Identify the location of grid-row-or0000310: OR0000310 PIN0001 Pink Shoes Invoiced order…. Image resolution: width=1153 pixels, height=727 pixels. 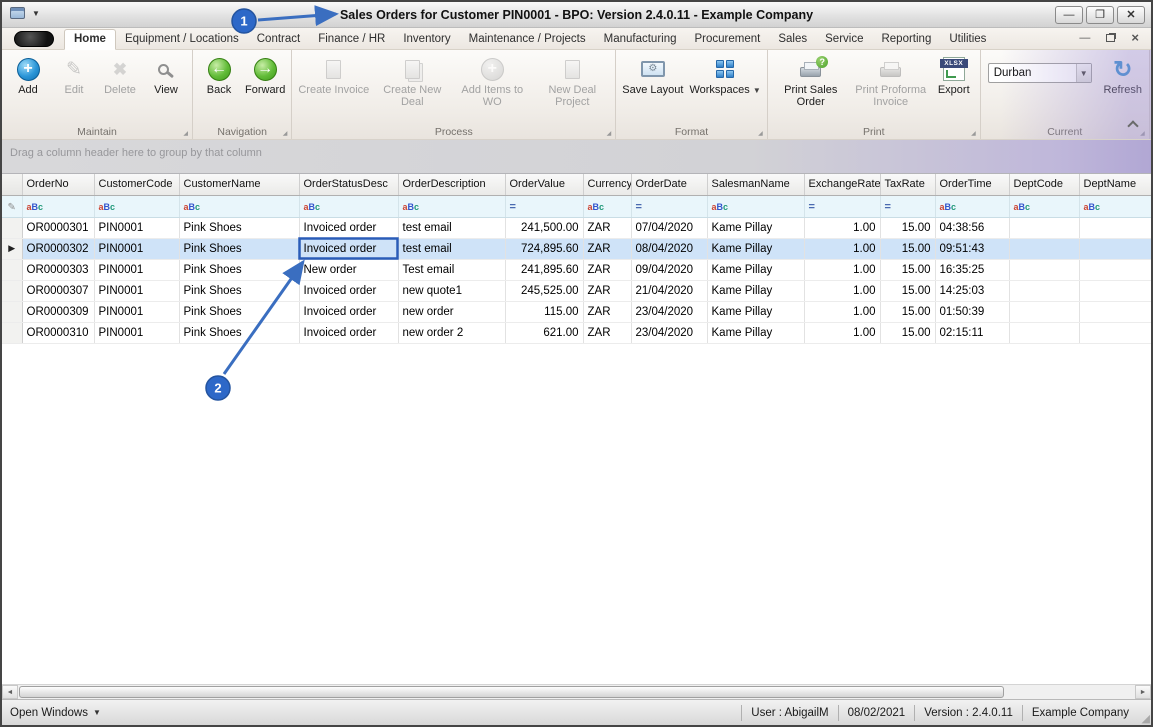
(576, 333).